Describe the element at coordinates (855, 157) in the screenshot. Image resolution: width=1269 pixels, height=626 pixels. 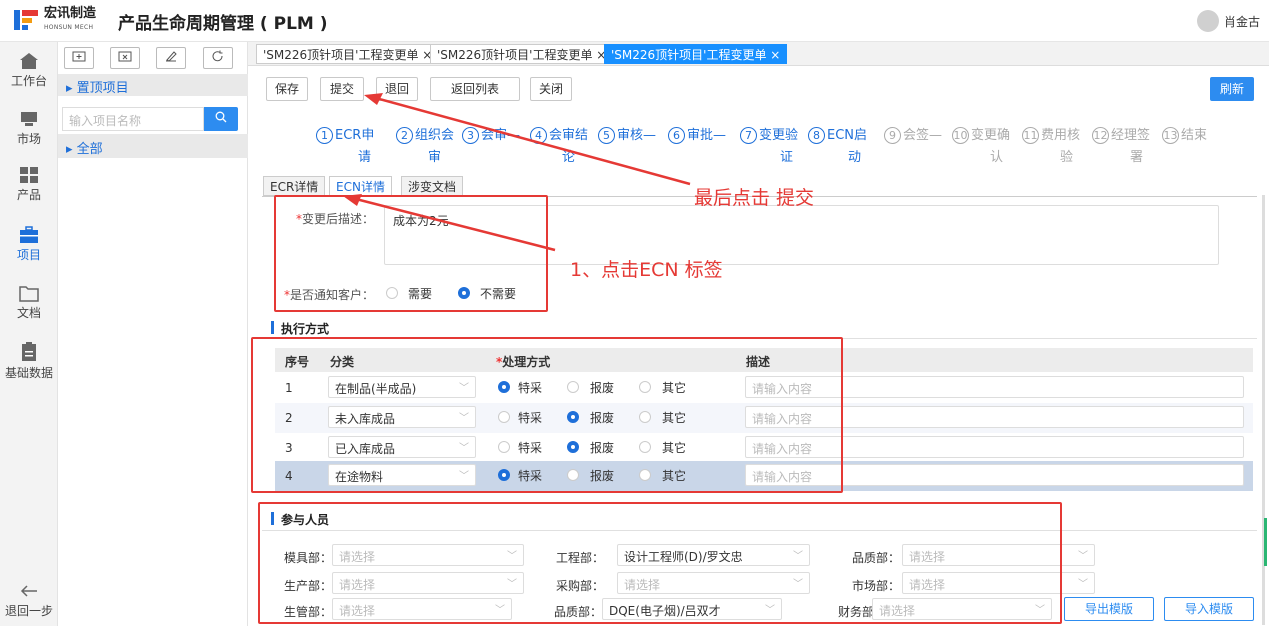
I see `step-8-line2: 动` at that location.